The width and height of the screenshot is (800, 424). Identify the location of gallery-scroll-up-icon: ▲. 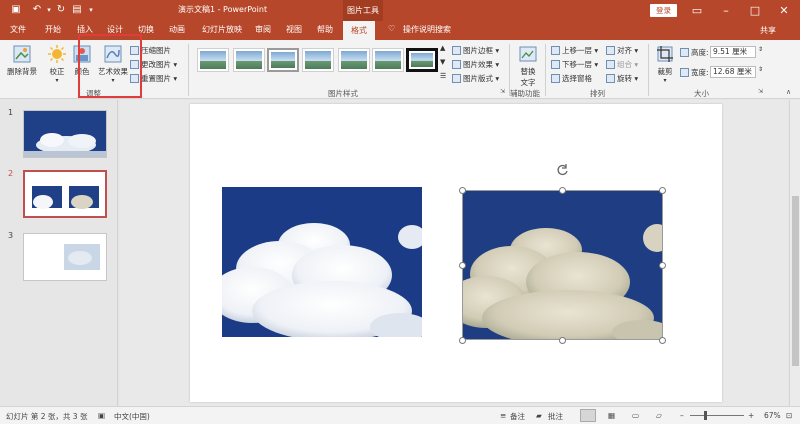
(442, 48).